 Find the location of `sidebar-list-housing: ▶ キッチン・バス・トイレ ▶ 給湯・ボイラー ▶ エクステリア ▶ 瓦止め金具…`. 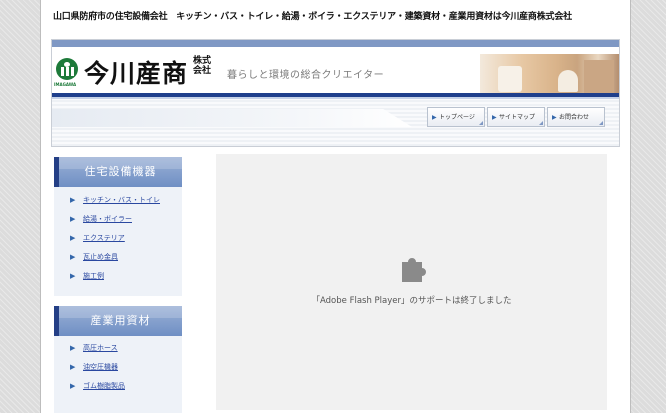

sidebar-list-housing: ▶ キッチン・バス・トイレ ▶ 給湯・ボイラー ▶ エクステリア ▶ 瓦止め金具… is located at coordinates (118, 238).